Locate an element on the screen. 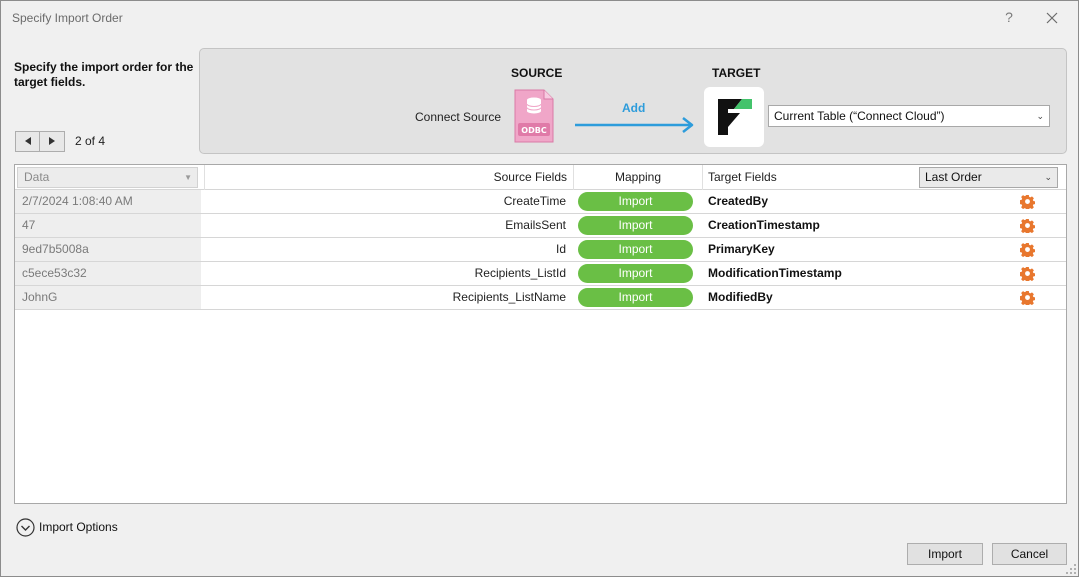 The image size is (1079, 577). source-field-cell: EmailsSent is located at coordinates (535, 225).